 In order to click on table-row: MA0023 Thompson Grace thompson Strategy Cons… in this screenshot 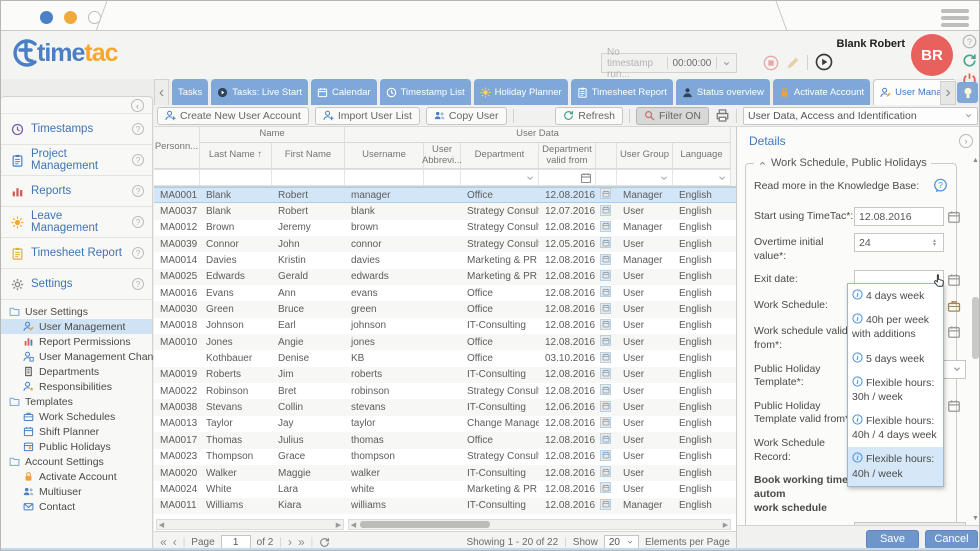, I will do `click(445, 456)`.